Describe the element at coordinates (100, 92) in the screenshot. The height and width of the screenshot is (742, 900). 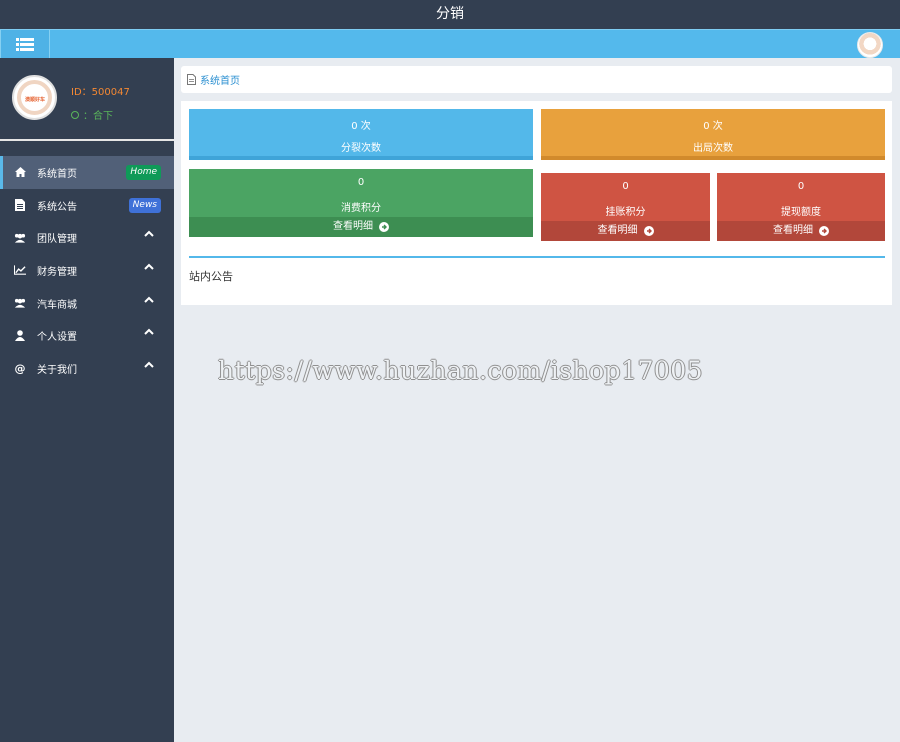
I see `user-id: ID：500047` at that location.